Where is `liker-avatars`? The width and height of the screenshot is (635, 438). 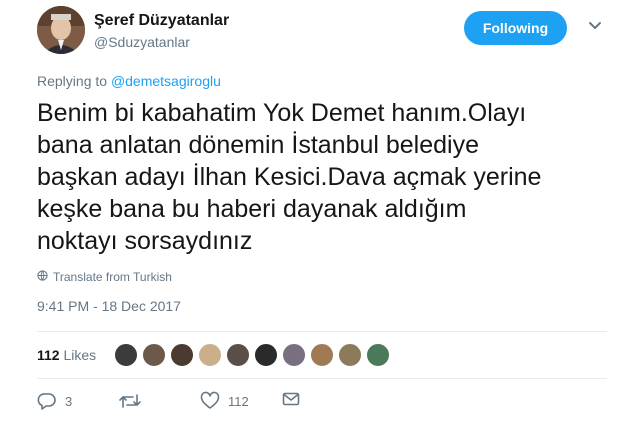
liker-avatars is located at coordinates (254, 355).